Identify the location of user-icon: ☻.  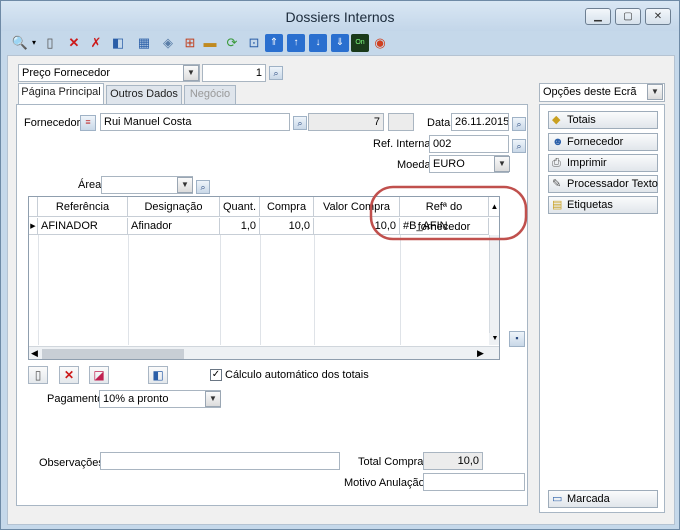
(558, 142).